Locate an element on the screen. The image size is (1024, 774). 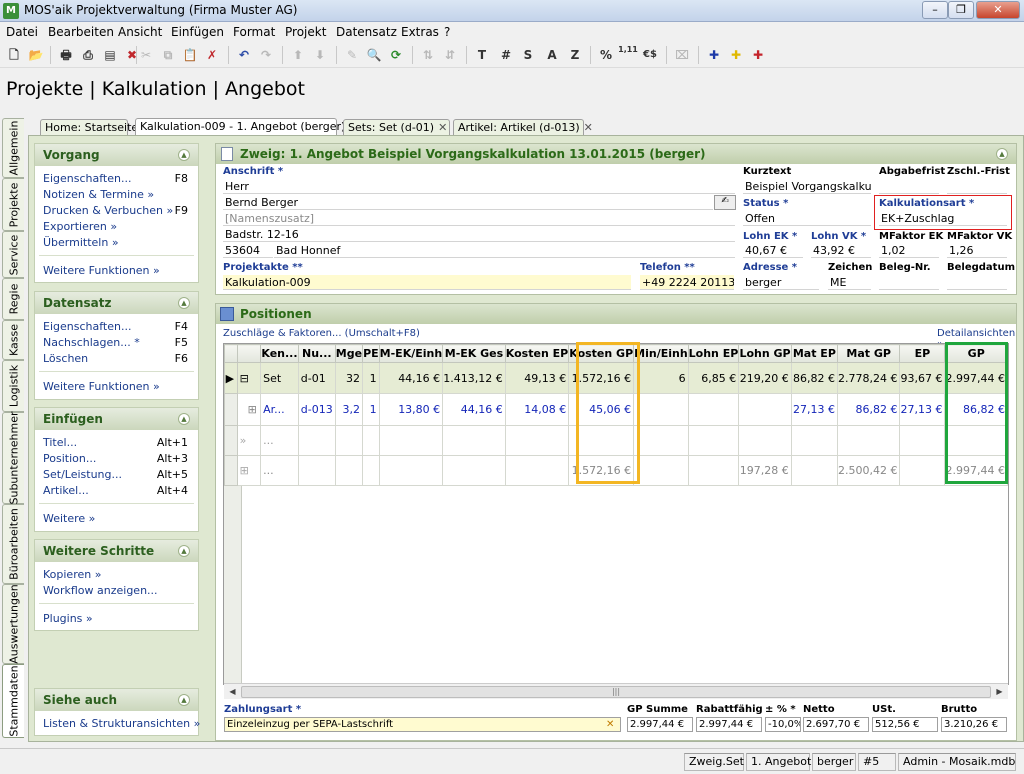
table-cell: 1.413,12 € is located at coordinates (474, 378).